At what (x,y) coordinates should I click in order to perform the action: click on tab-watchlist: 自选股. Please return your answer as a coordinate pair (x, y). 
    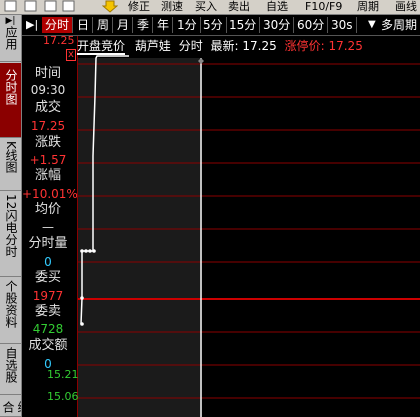
    Looking at the image, I should click on (10, 370).